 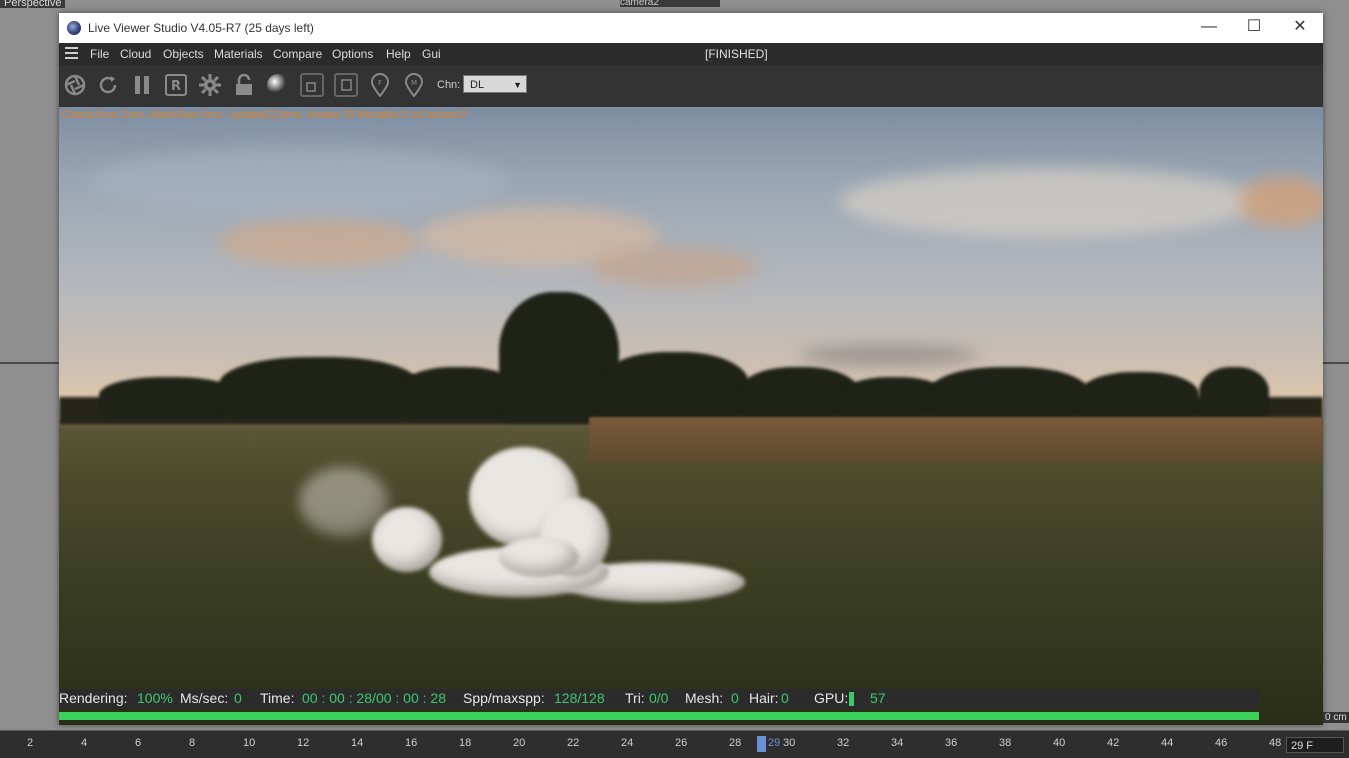 I want to click on hamburger-menu-icon, so click(x=71, y=53).